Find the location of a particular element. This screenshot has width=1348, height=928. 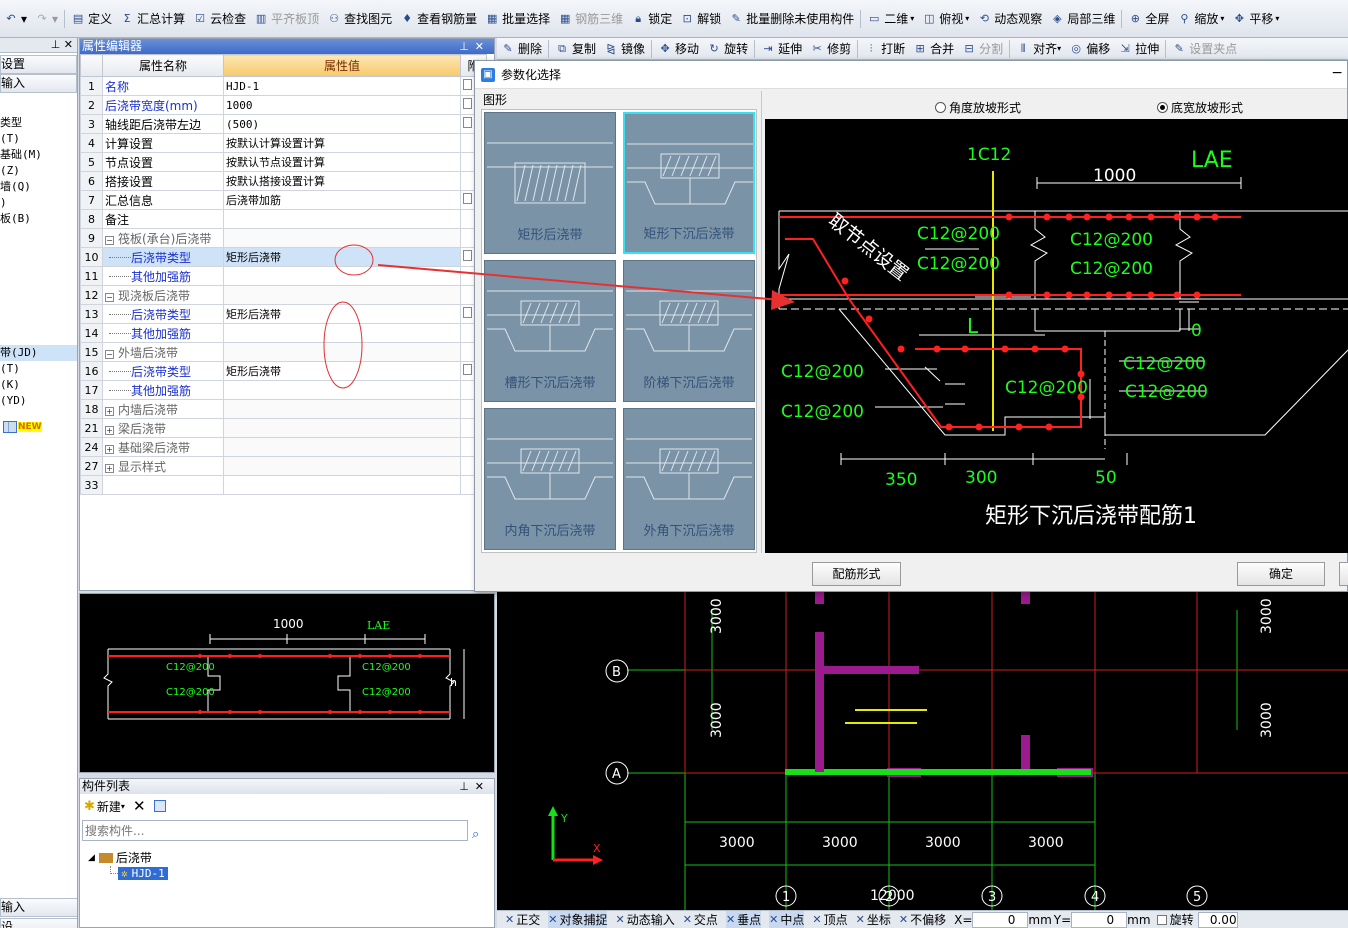

settings-button-bottom: 设 is located at coordinates (38, 923).